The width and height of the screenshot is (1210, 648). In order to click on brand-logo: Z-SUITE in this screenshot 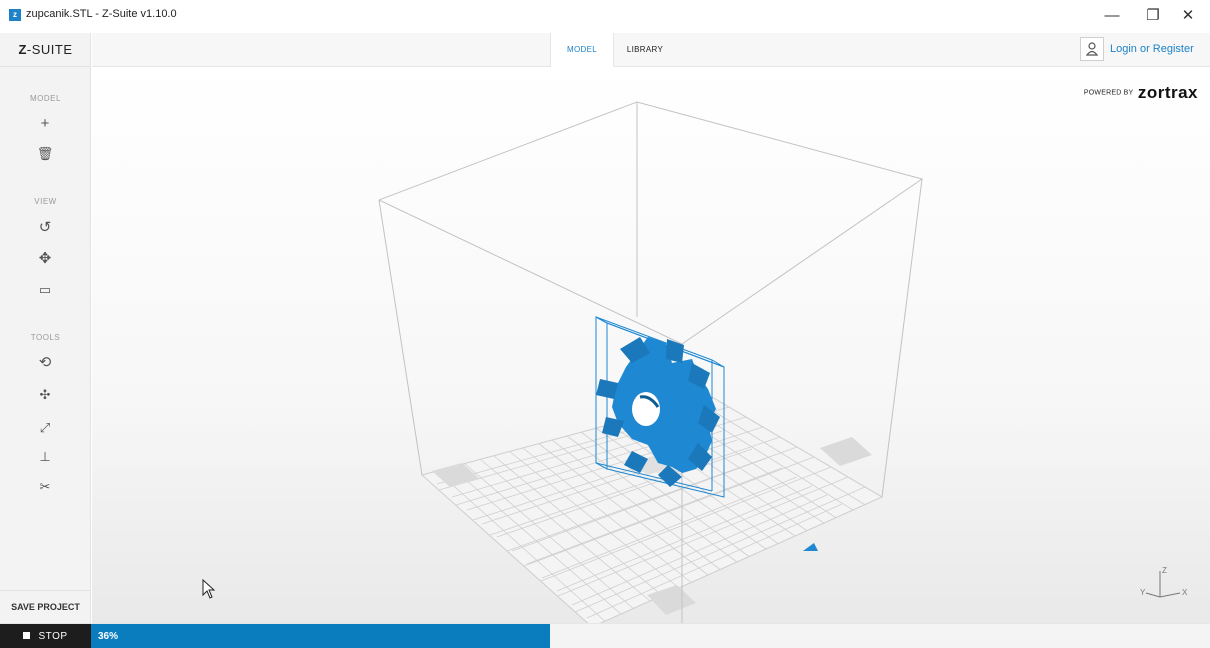, I will do `click(45, 50)`.